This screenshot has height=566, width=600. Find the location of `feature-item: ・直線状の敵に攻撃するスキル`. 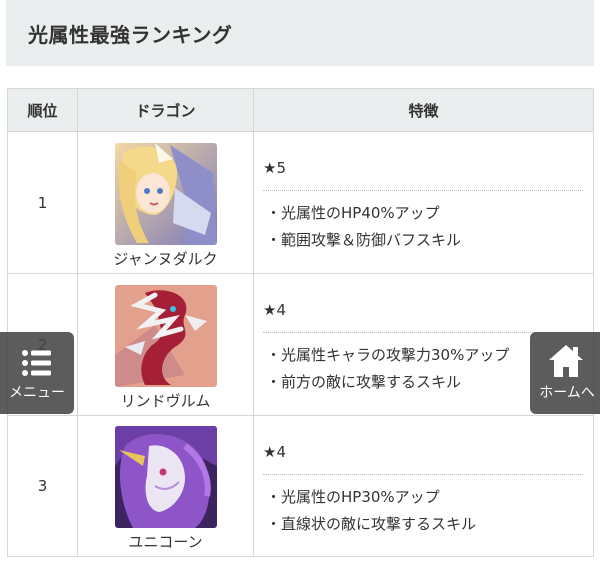

feature-item: ・直線状の敵に攻撃するスキル is located at coordinates (371, 523).